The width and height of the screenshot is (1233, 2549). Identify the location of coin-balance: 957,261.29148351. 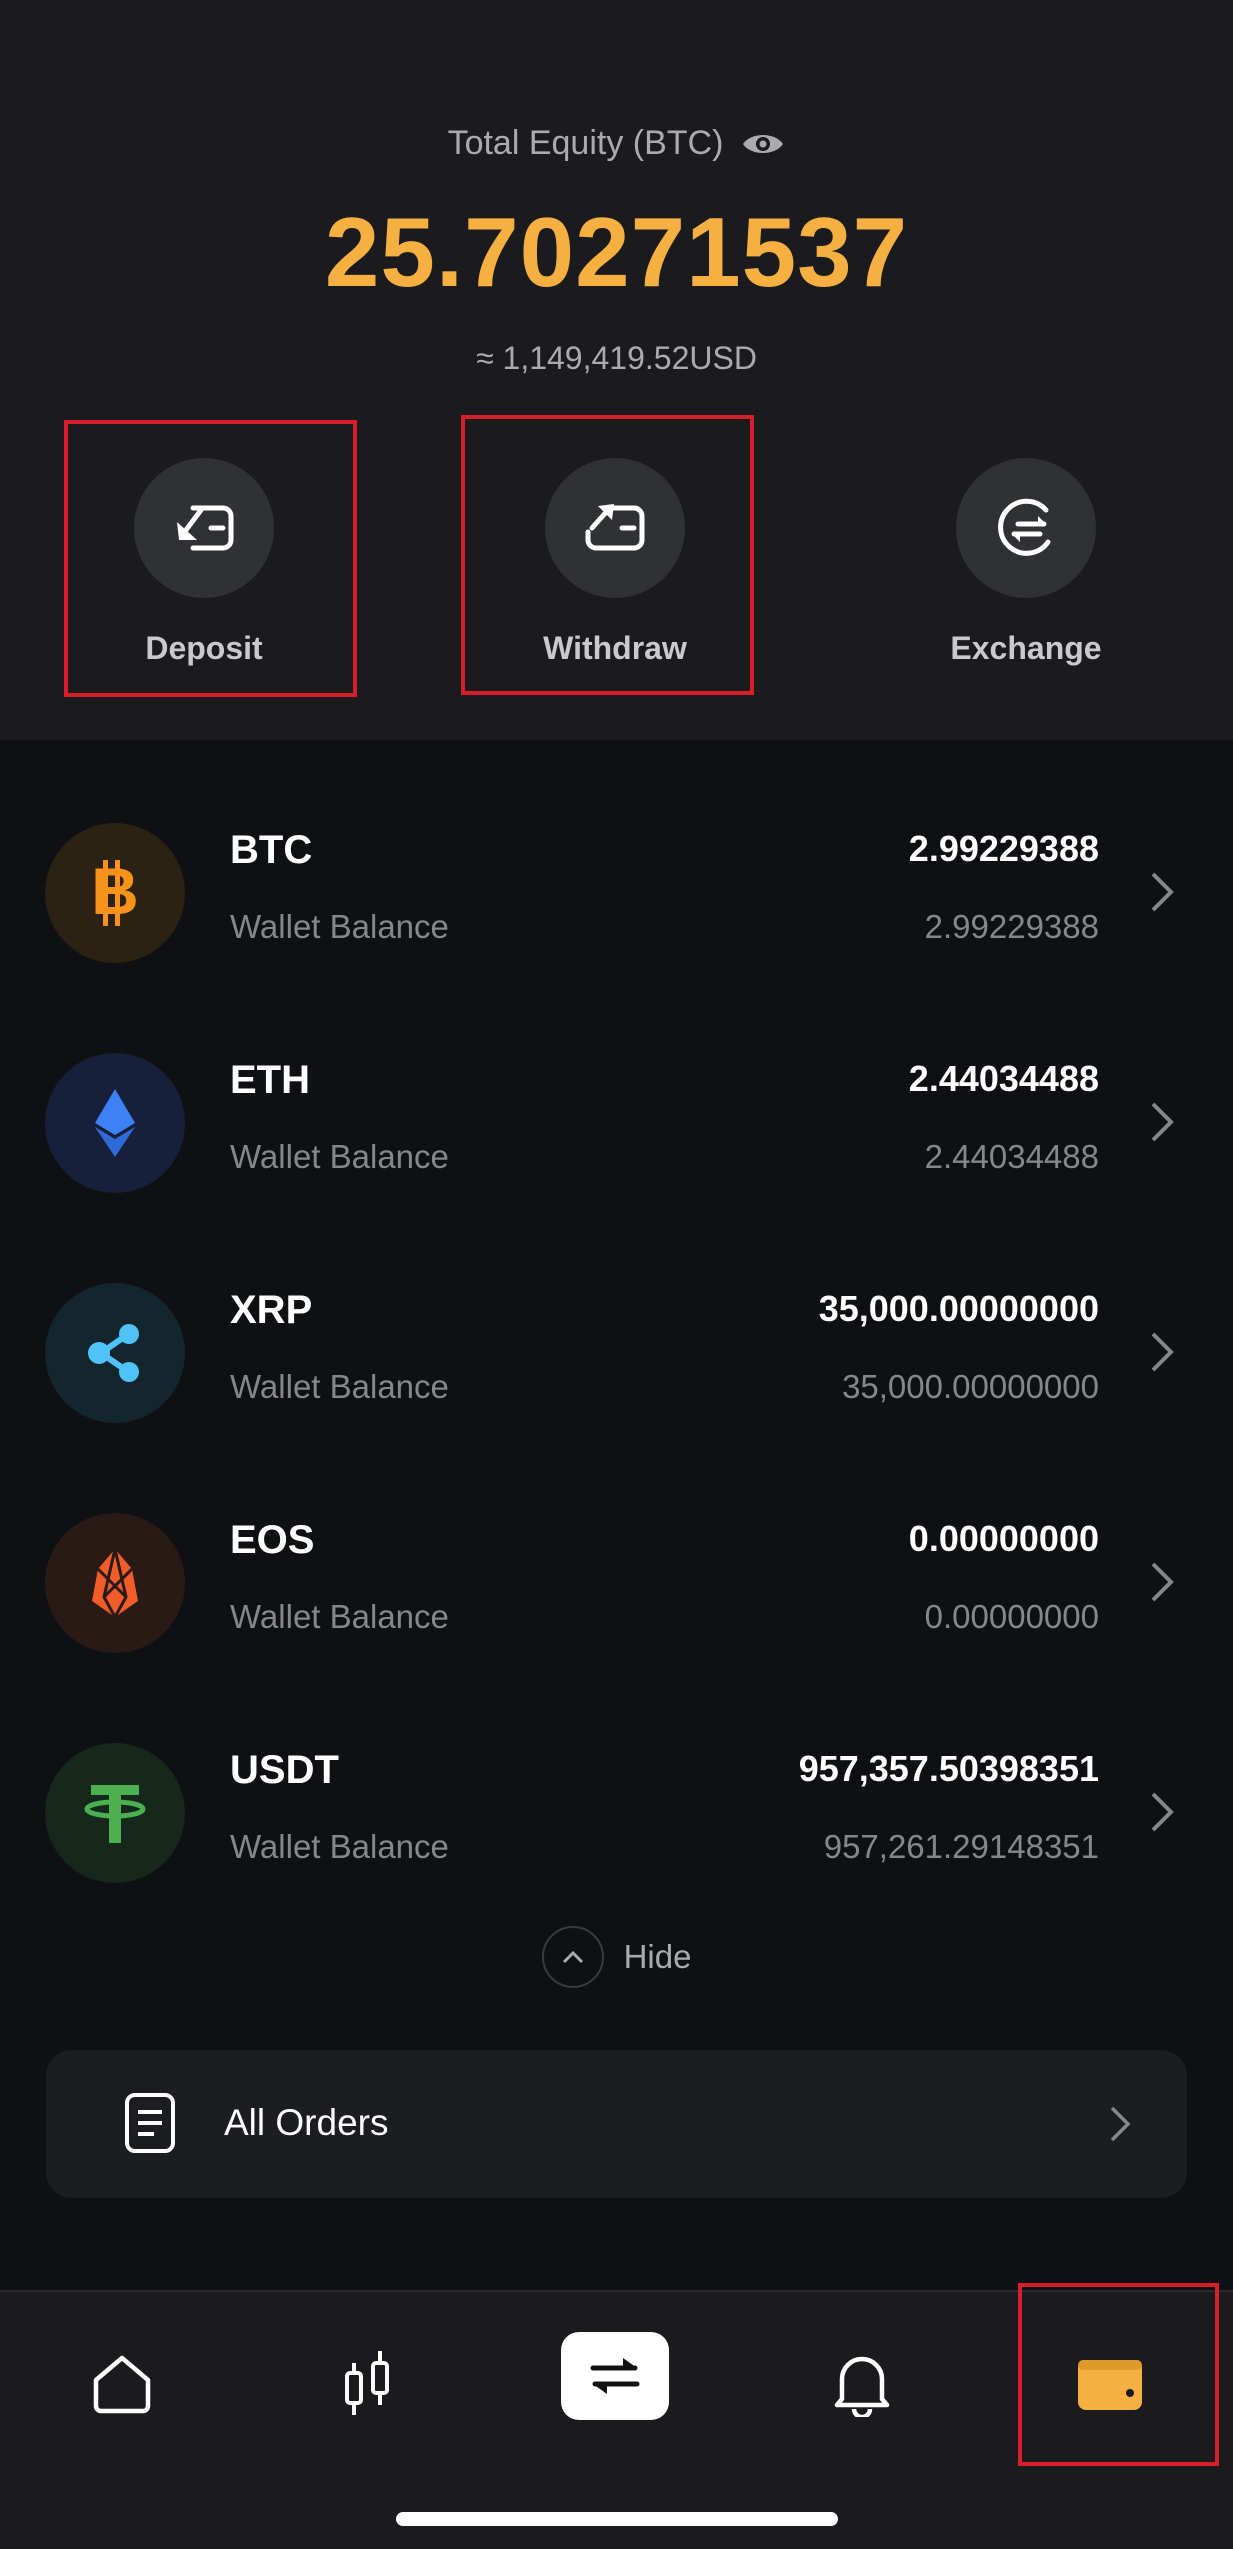
(961, 1846).